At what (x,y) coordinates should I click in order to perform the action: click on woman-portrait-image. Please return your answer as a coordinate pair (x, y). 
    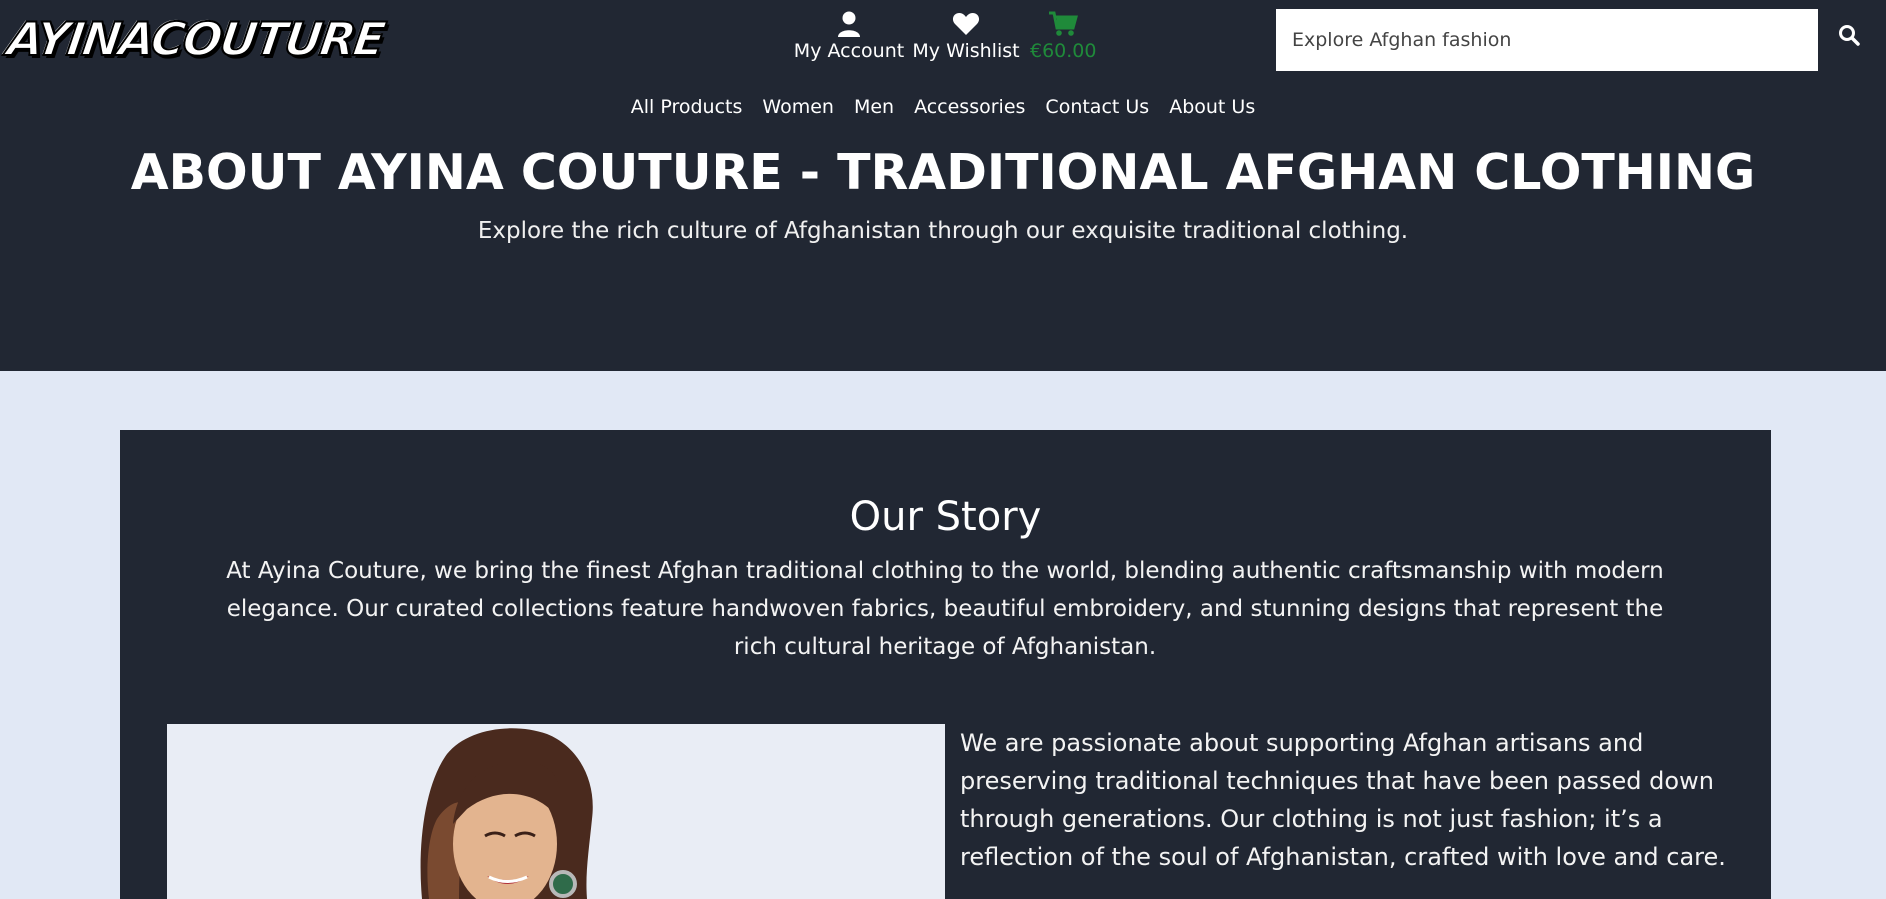
    Looking at the image, I should click on (556, 811).